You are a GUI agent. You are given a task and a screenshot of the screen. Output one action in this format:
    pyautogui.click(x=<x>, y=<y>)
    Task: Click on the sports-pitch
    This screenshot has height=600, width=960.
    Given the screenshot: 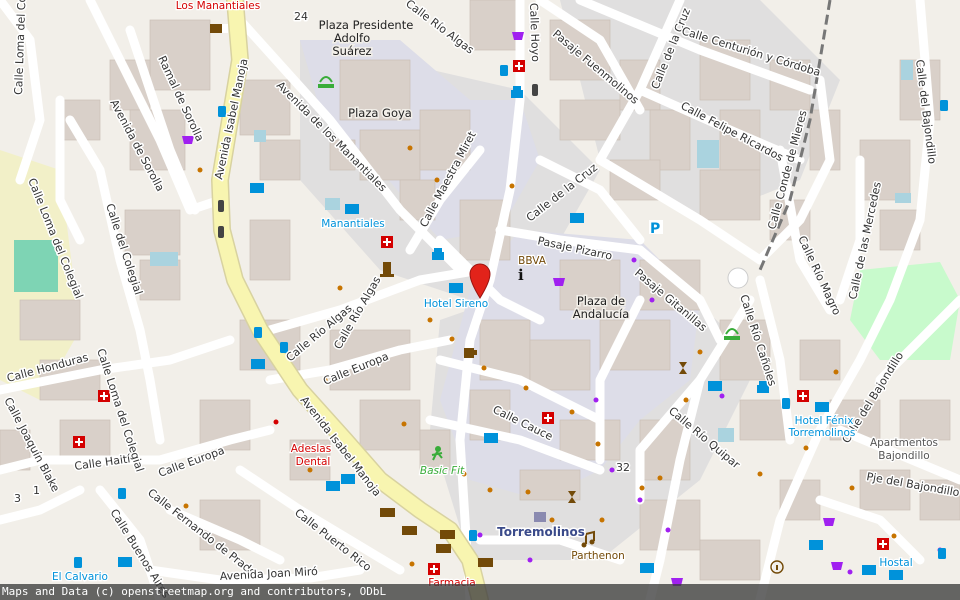 What is the action you would take?
    pyautogui.click(x=36, y=266)
    